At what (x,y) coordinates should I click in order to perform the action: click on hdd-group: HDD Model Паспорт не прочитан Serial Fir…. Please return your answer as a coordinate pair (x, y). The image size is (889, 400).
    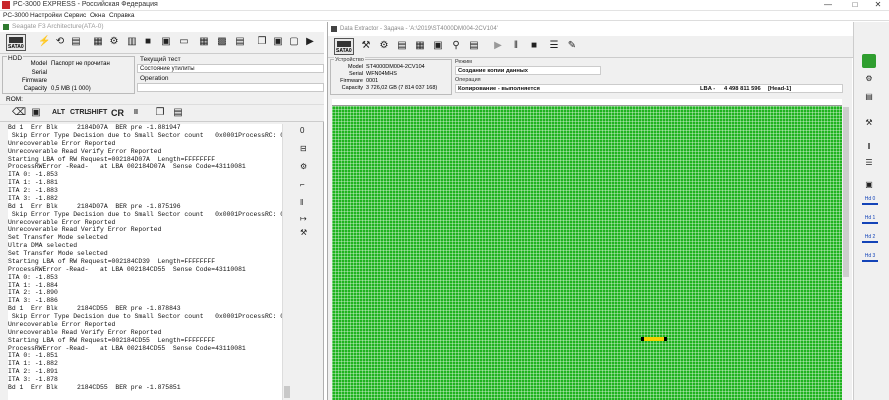
    Looking at the image, I should click on (68, 74).